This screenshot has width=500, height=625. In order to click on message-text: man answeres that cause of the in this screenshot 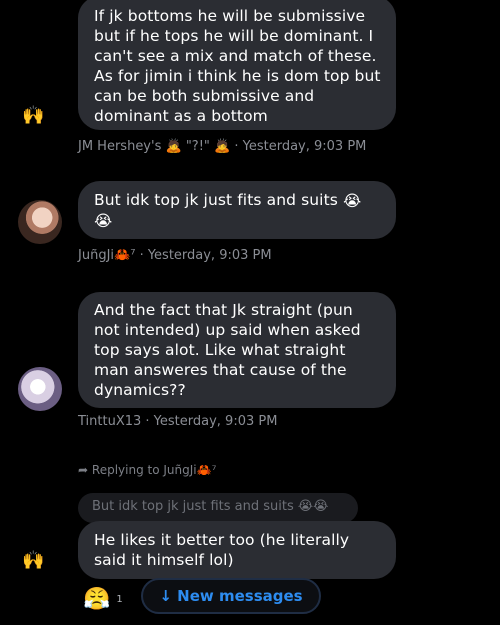, I will do `click(220, 370)`.